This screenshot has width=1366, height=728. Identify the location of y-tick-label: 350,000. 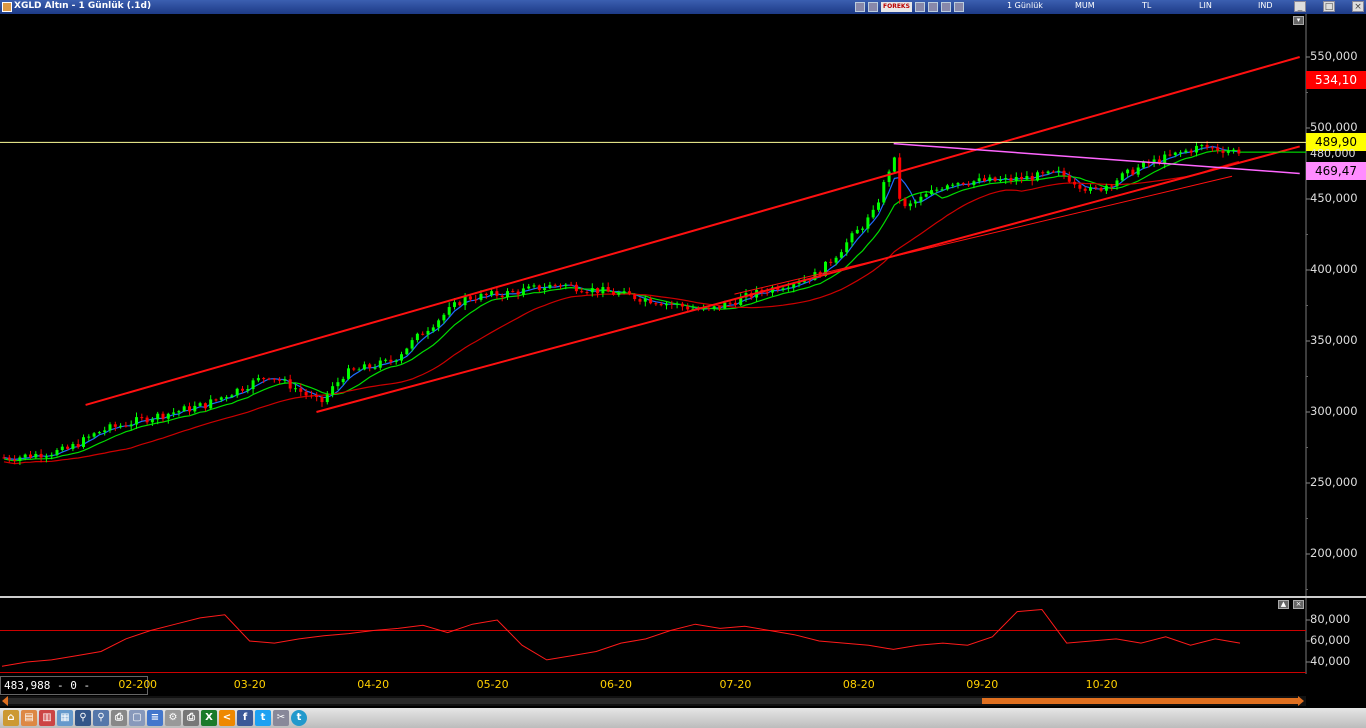
(1334, 340).